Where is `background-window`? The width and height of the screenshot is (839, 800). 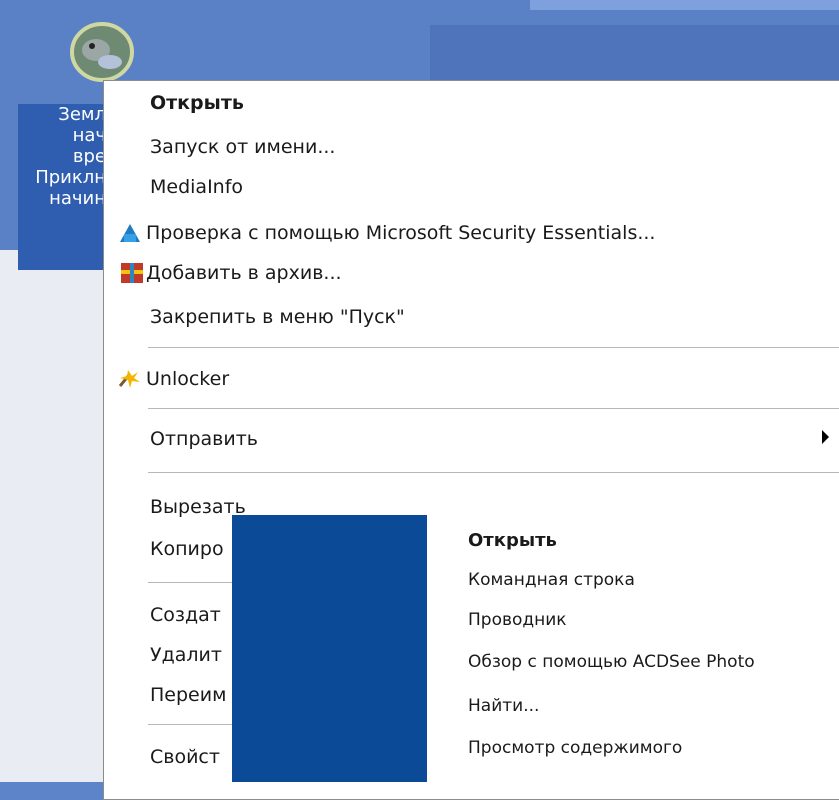 background-window is located at coordinates (55, 516).